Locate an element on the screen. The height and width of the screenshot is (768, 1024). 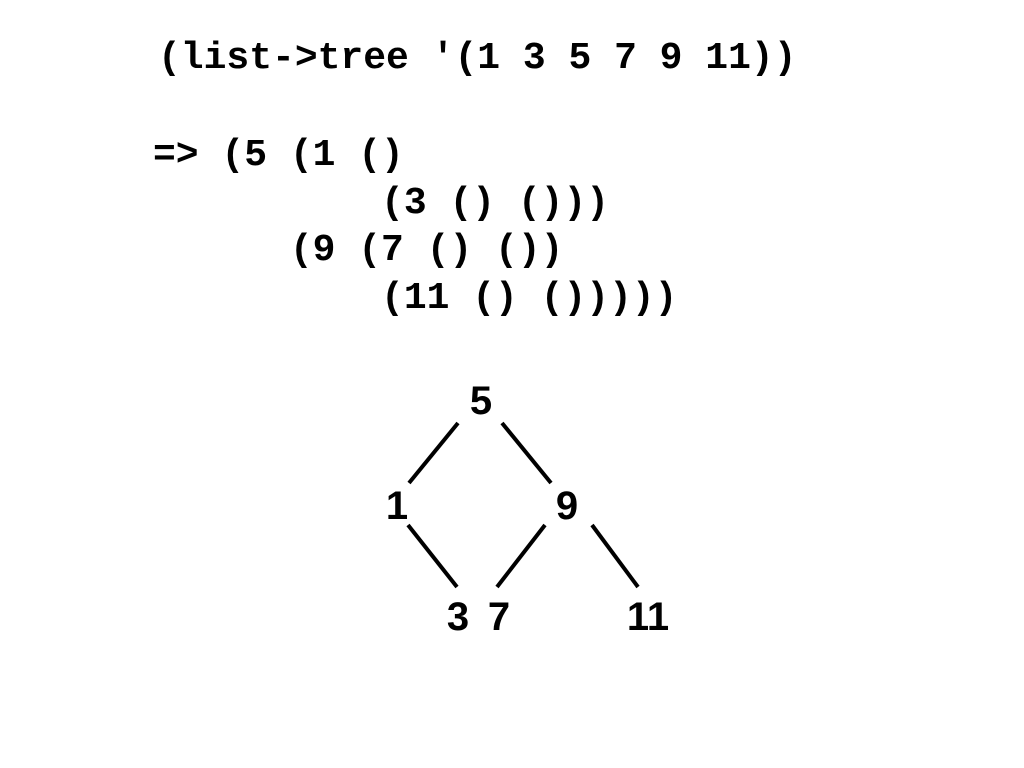
tree-node: 11 is located at coordinates (648, 617).